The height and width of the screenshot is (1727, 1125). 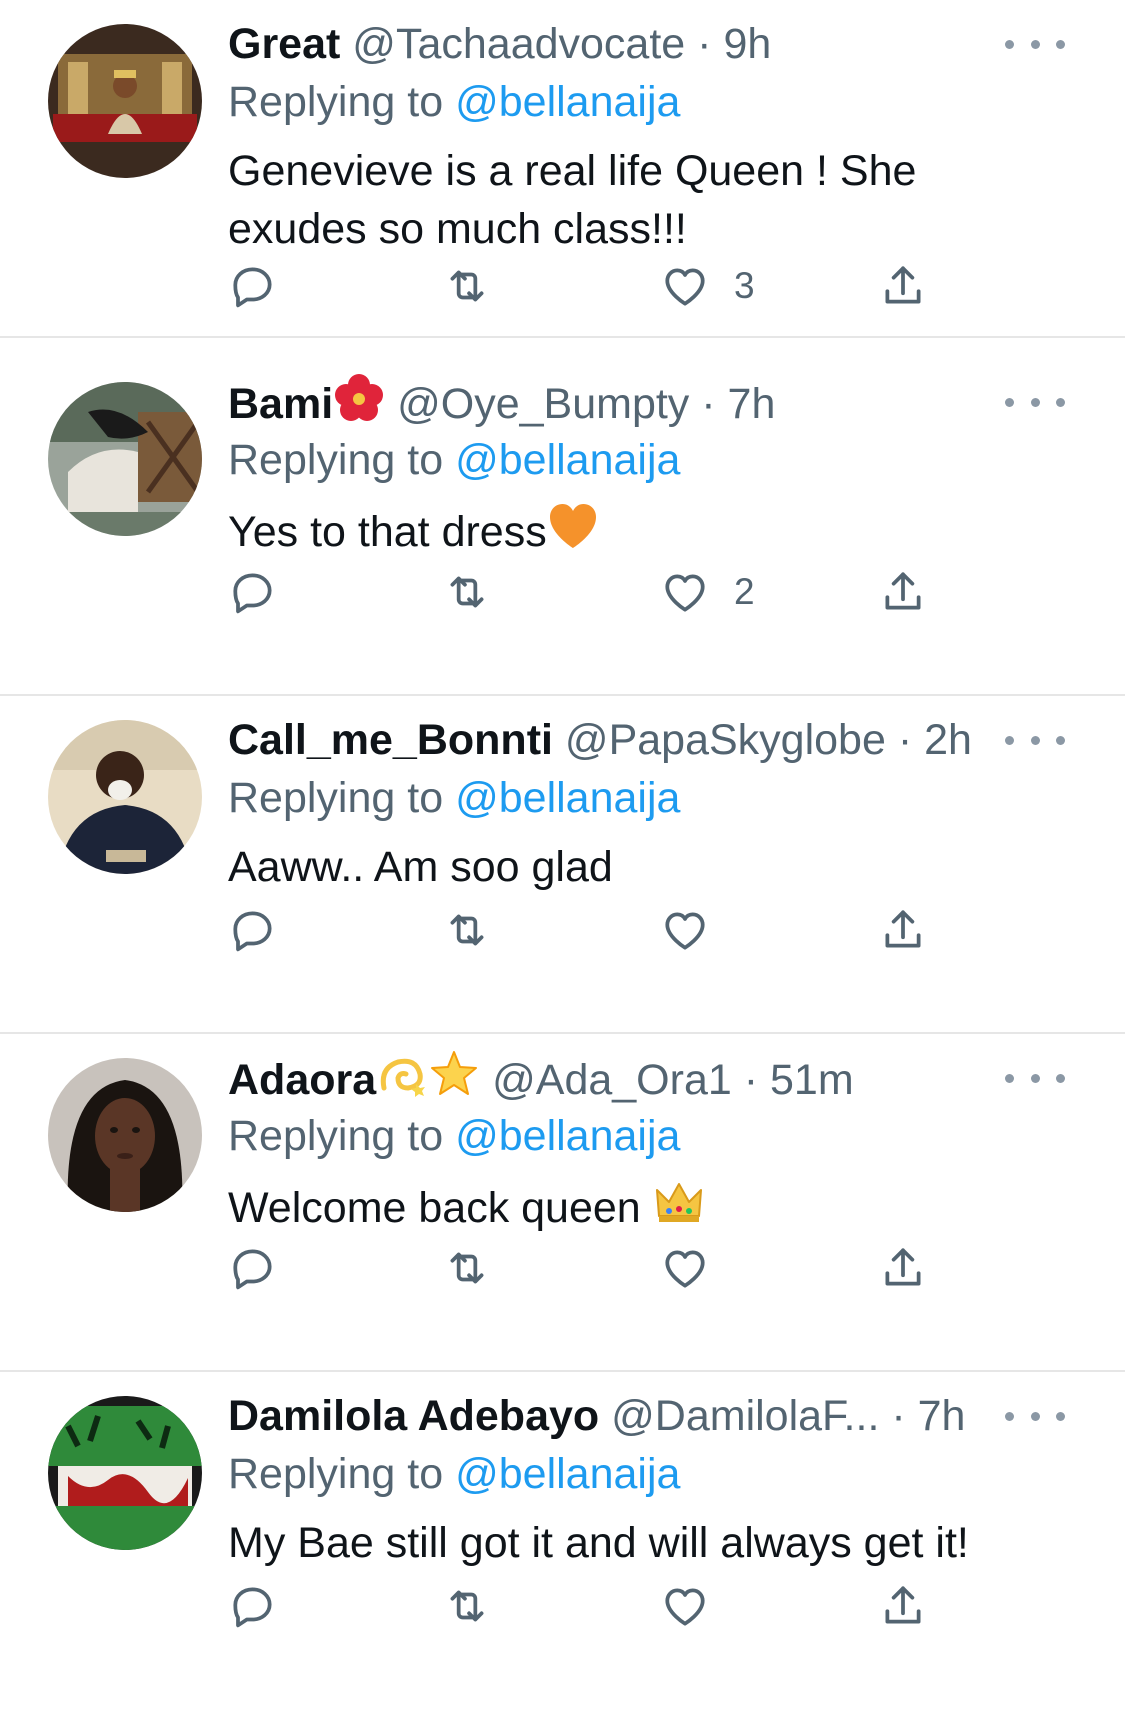 What do you see at coordinates (573, 526) in the screenshot?
I see `orange-heart-emoji` at bounding box center [573, 526].